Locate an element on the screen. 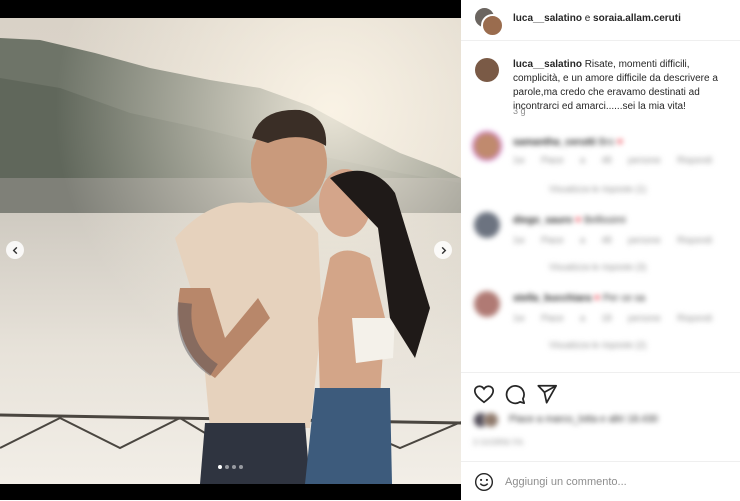 Image resolution: width=740 pixels, height=501 pixels. post-header: luca__salatino e soraia.allam.ceruti is located at coordinates (600, 20).